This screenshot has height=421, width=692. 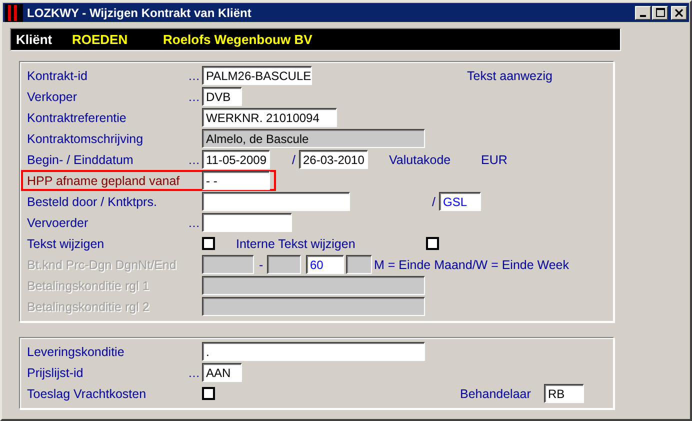 What do you see at coordinates (35, 39) in the screenshot?
I see `client-label: Kliënt` at bounding box center [35, 39].